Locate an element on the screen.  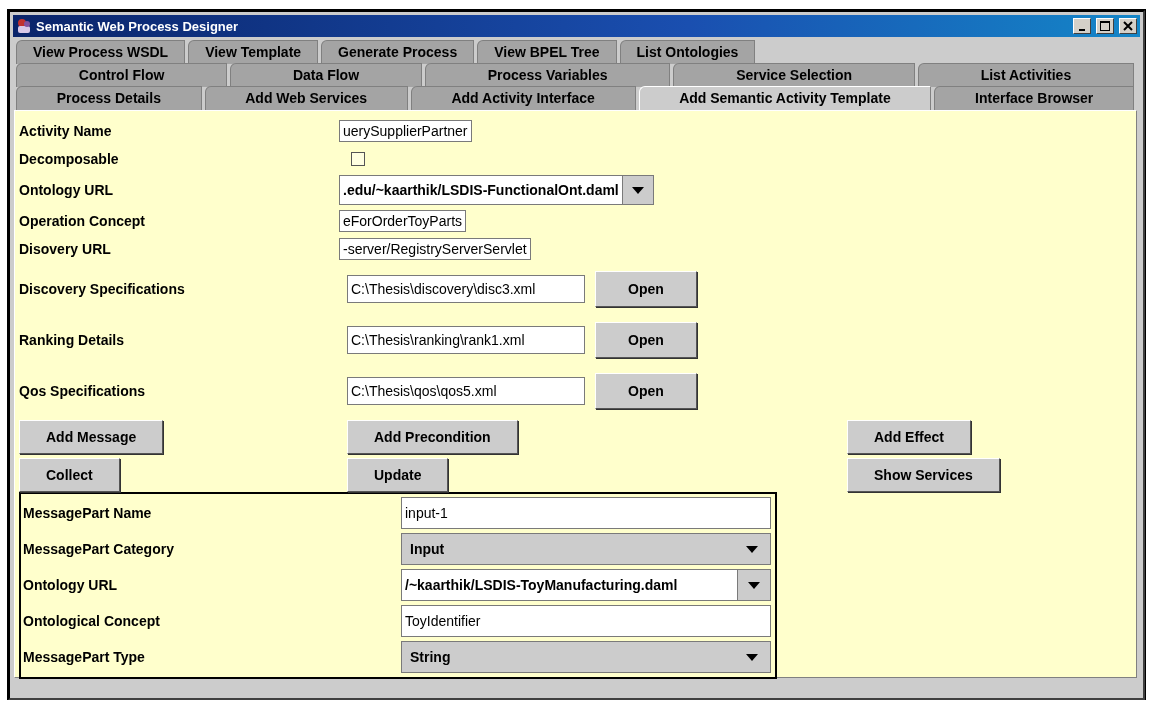
tab: View BPEL Tree is located at coordinates (547, 52).